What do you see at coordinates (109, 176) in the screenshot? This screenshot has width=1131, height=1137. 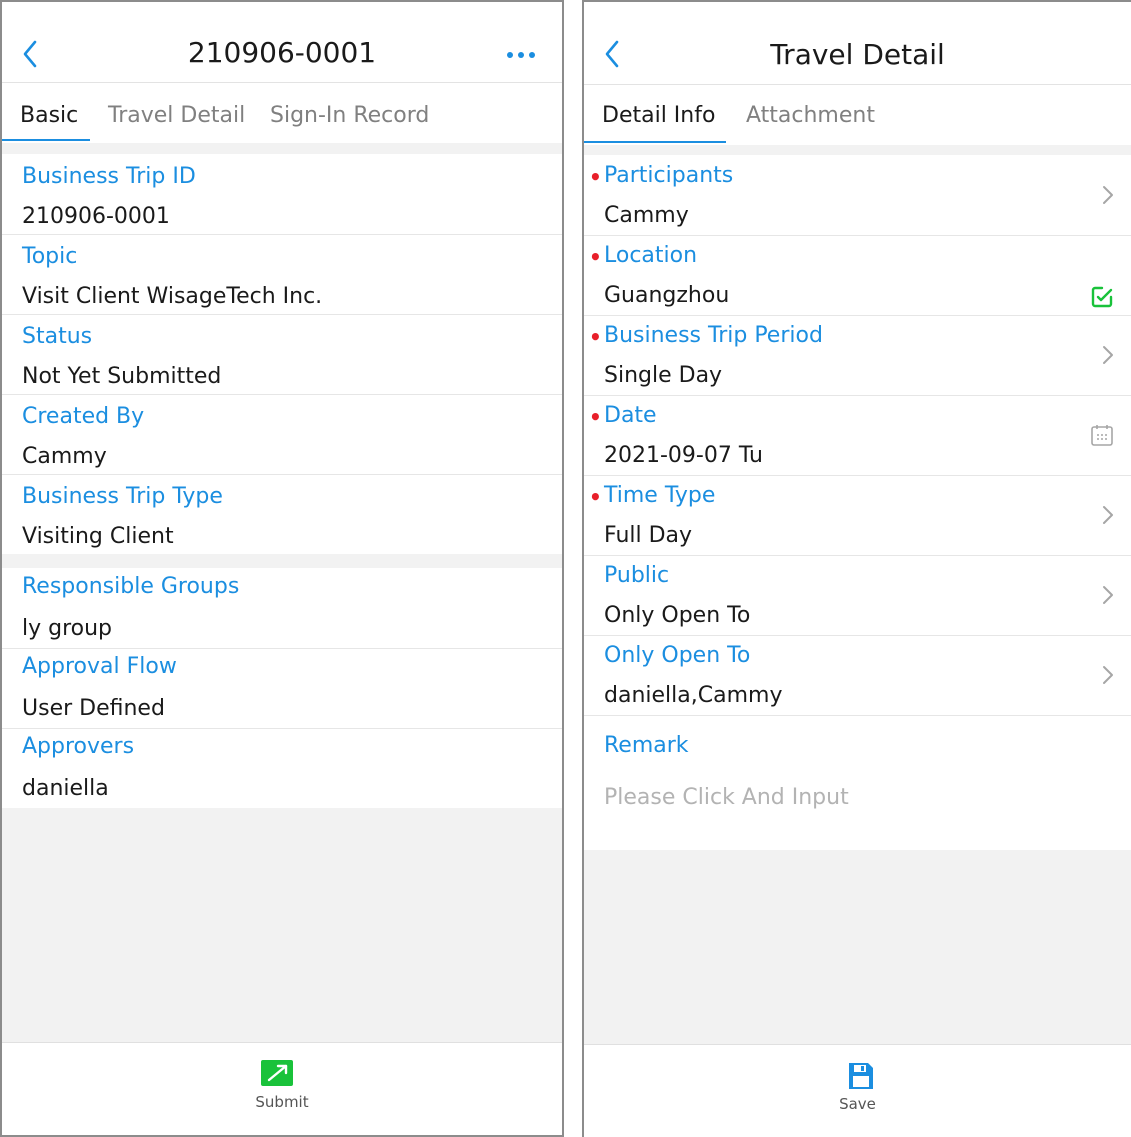 I see `field-label: Business Trip ID` at bounding box center [109, 176].